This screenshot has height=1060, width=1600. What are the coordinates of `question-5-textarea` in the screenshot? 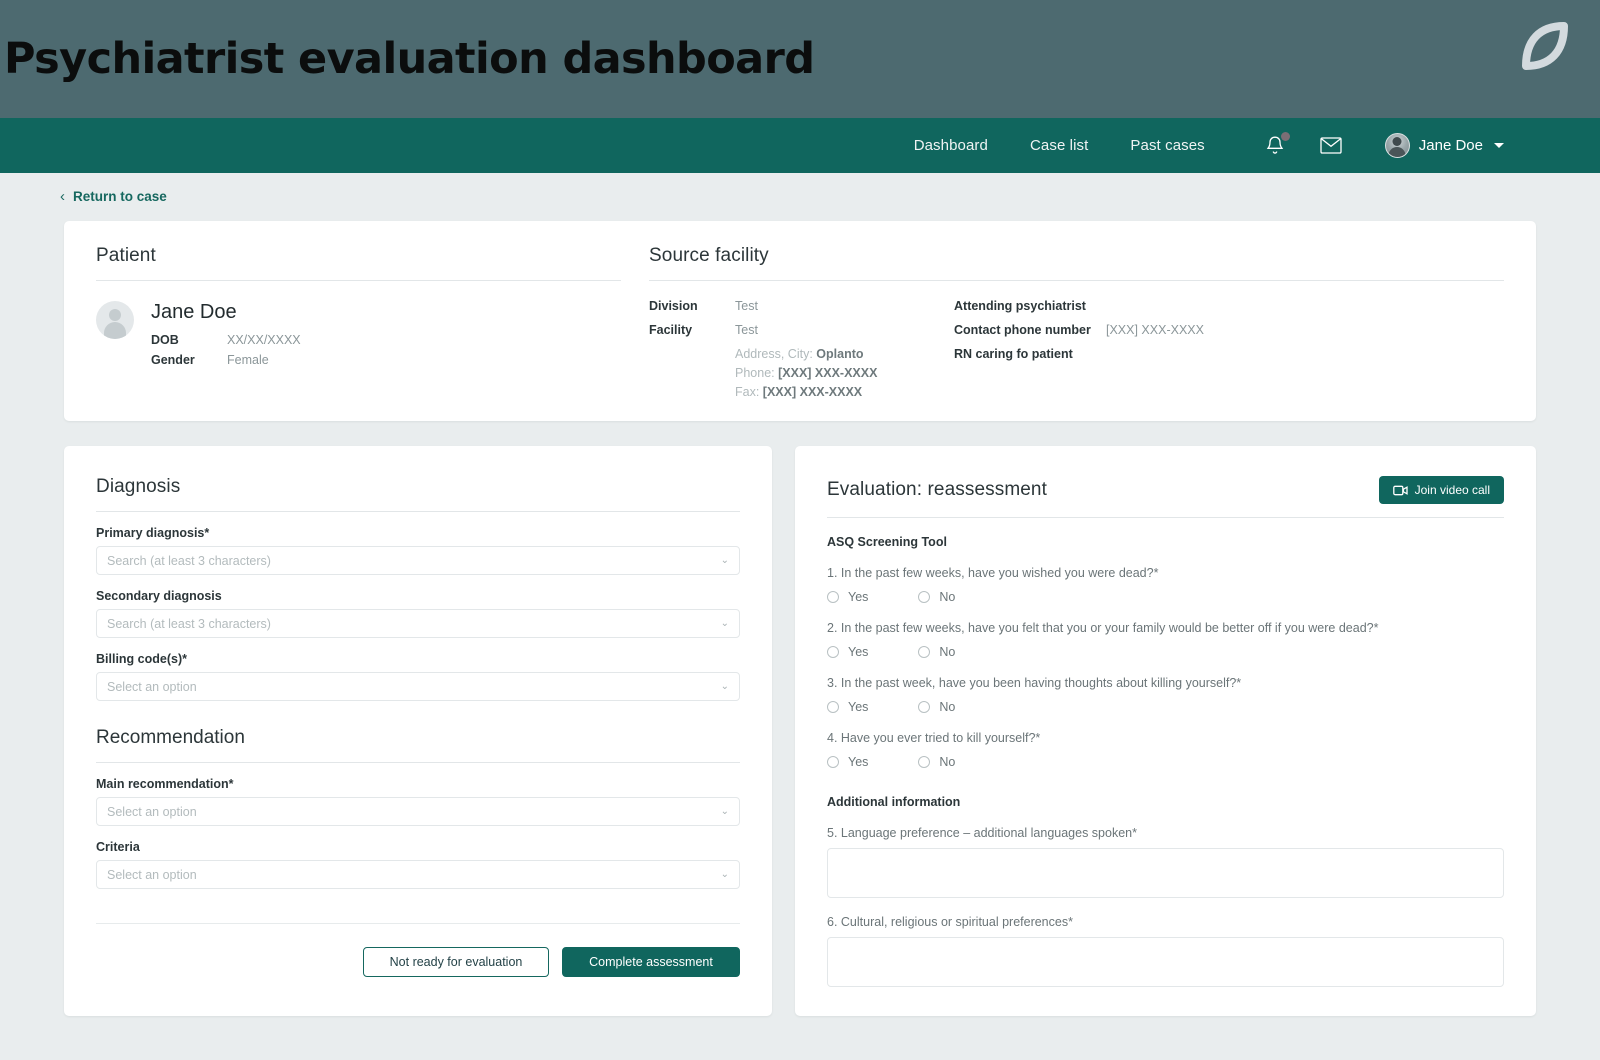 It's located at (1165, 873).